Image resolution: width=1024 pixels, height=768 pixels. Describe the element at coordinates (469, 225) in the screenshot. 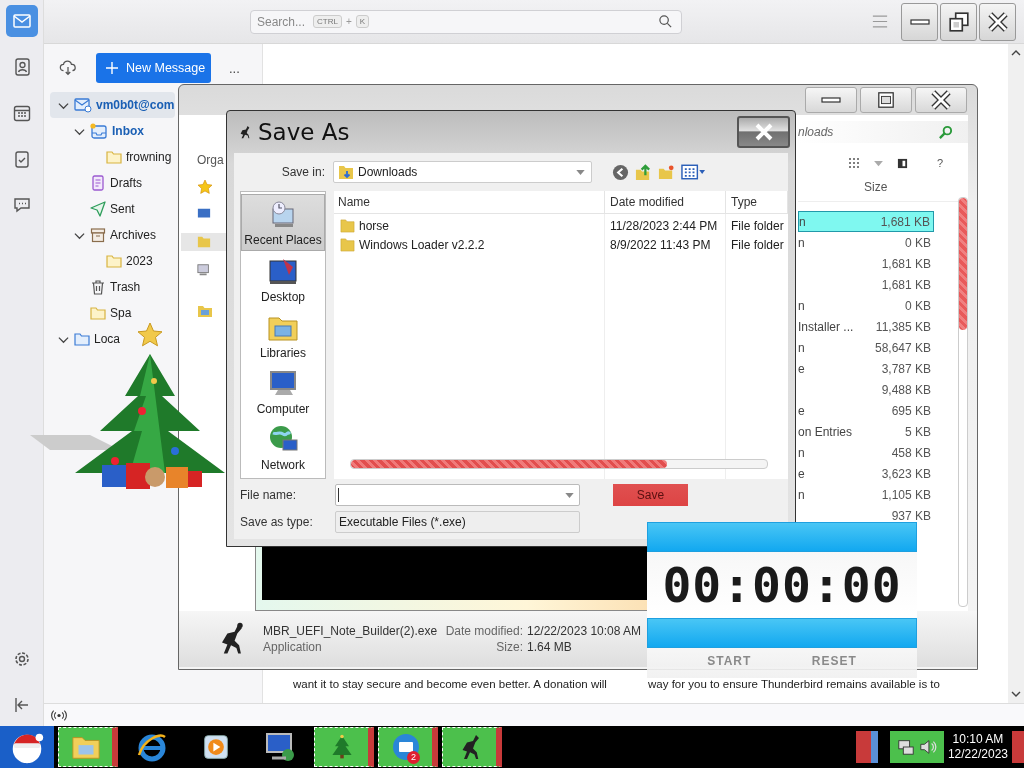

I see `file-name-cell: horse` at that location.